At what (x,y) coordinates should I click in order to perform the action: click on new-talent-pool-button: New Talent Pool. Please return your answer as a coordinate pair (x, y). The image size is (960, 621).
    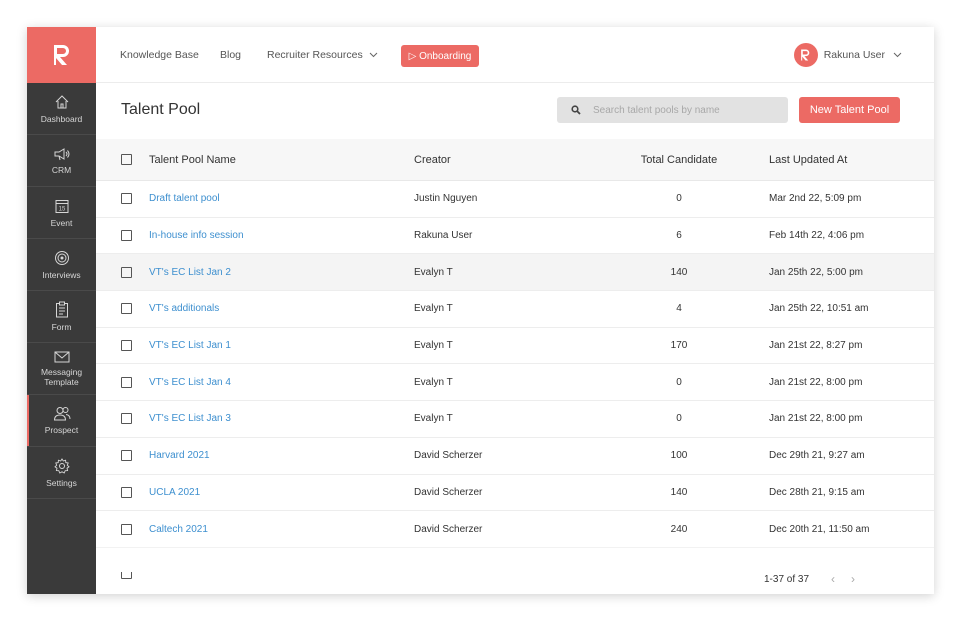
    Looking at the image, I should click on (849, 110).